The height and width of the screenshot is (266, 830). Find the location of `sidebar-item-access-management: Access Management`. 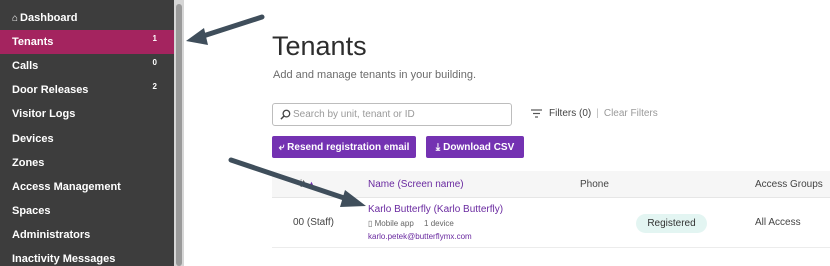

sidebar-item-access-management: Access Management is located at coordinates (87, 187).